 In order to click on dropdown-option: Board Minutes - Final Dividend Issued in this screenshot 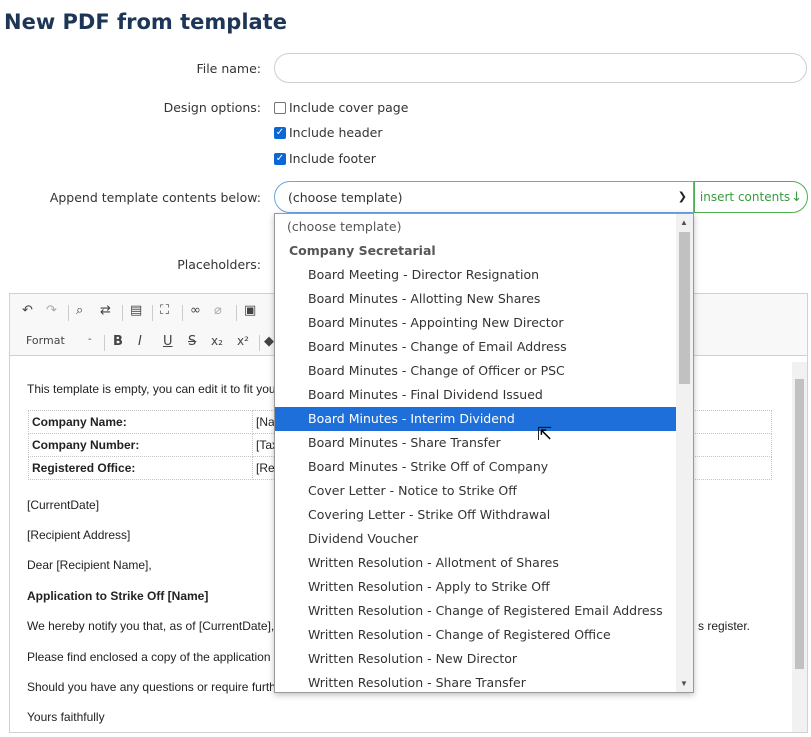, I will do `click(476, 395)`.